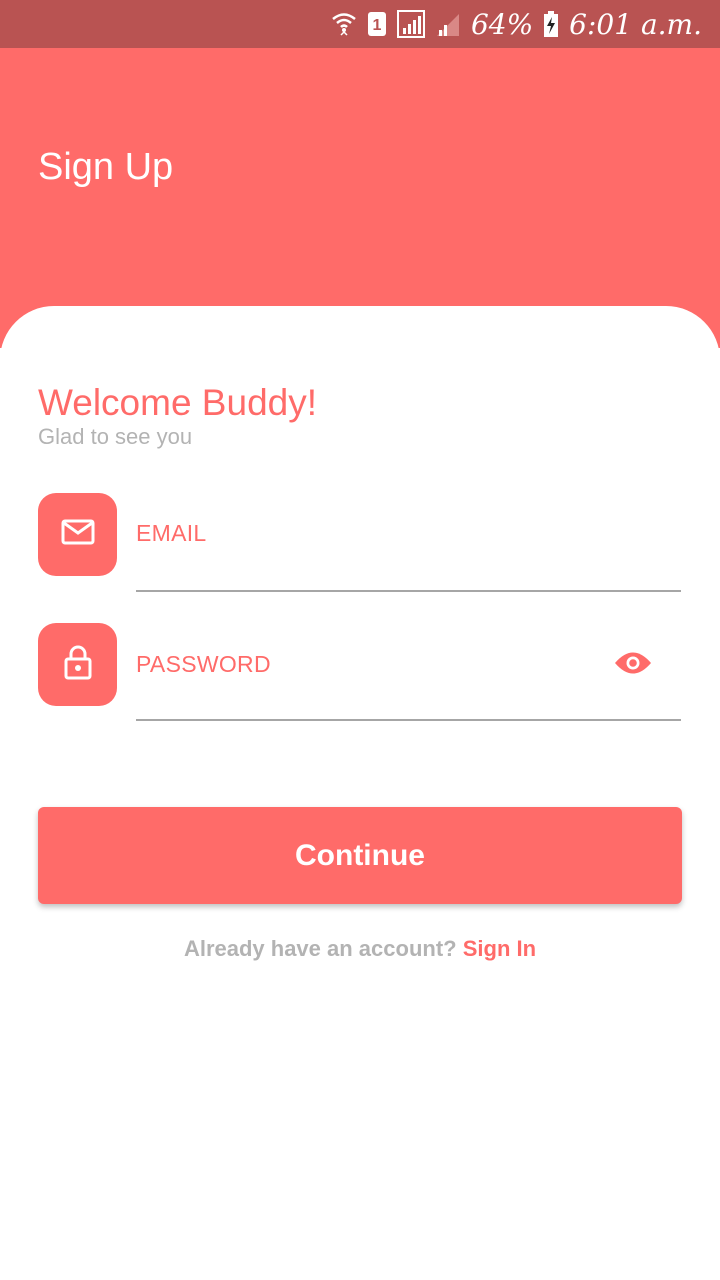 Image resolution: width=720 pixels, height=1280 pixels. What do you see at coordinates (502, 24) in the screenshot?
I see `battery-percentage: 64%` at bounding box center [502, 24].